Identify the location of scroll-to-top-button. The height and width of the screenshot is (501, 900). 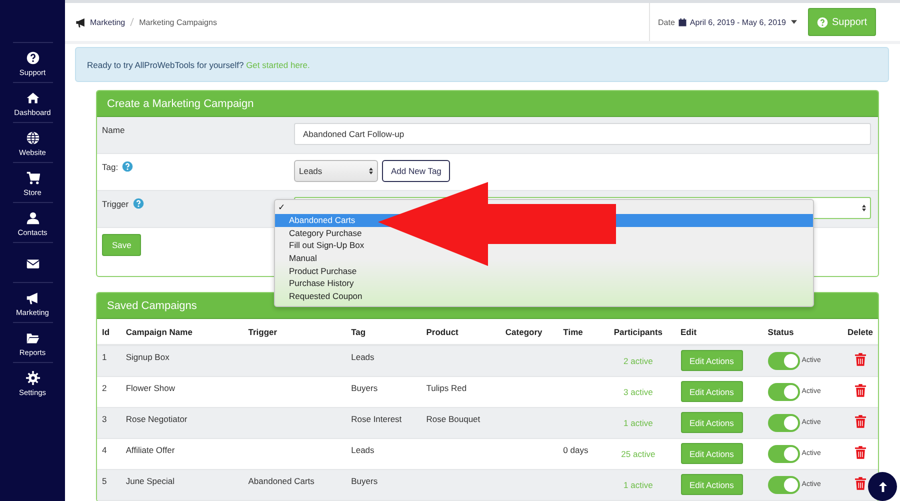
(882, 486).